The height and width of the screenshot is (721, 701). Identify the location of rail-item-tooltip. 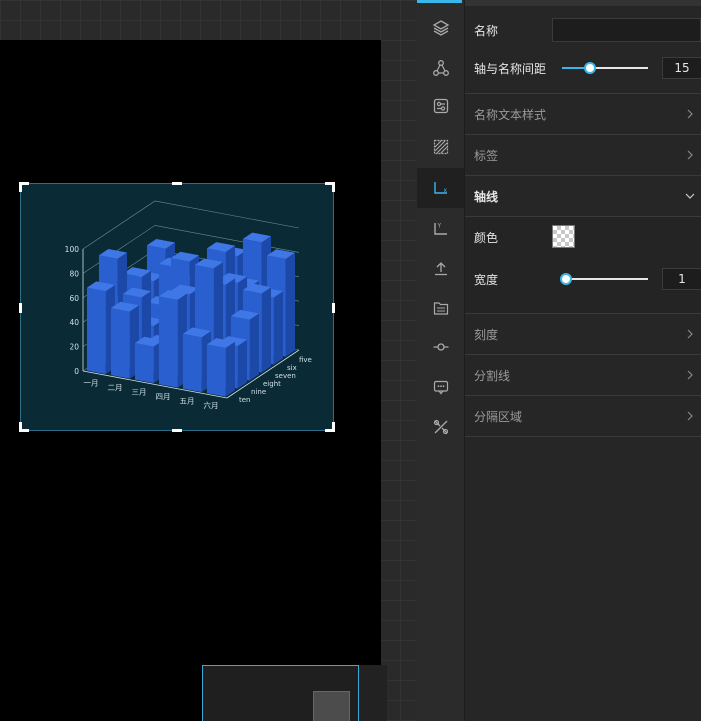
(440, 387).